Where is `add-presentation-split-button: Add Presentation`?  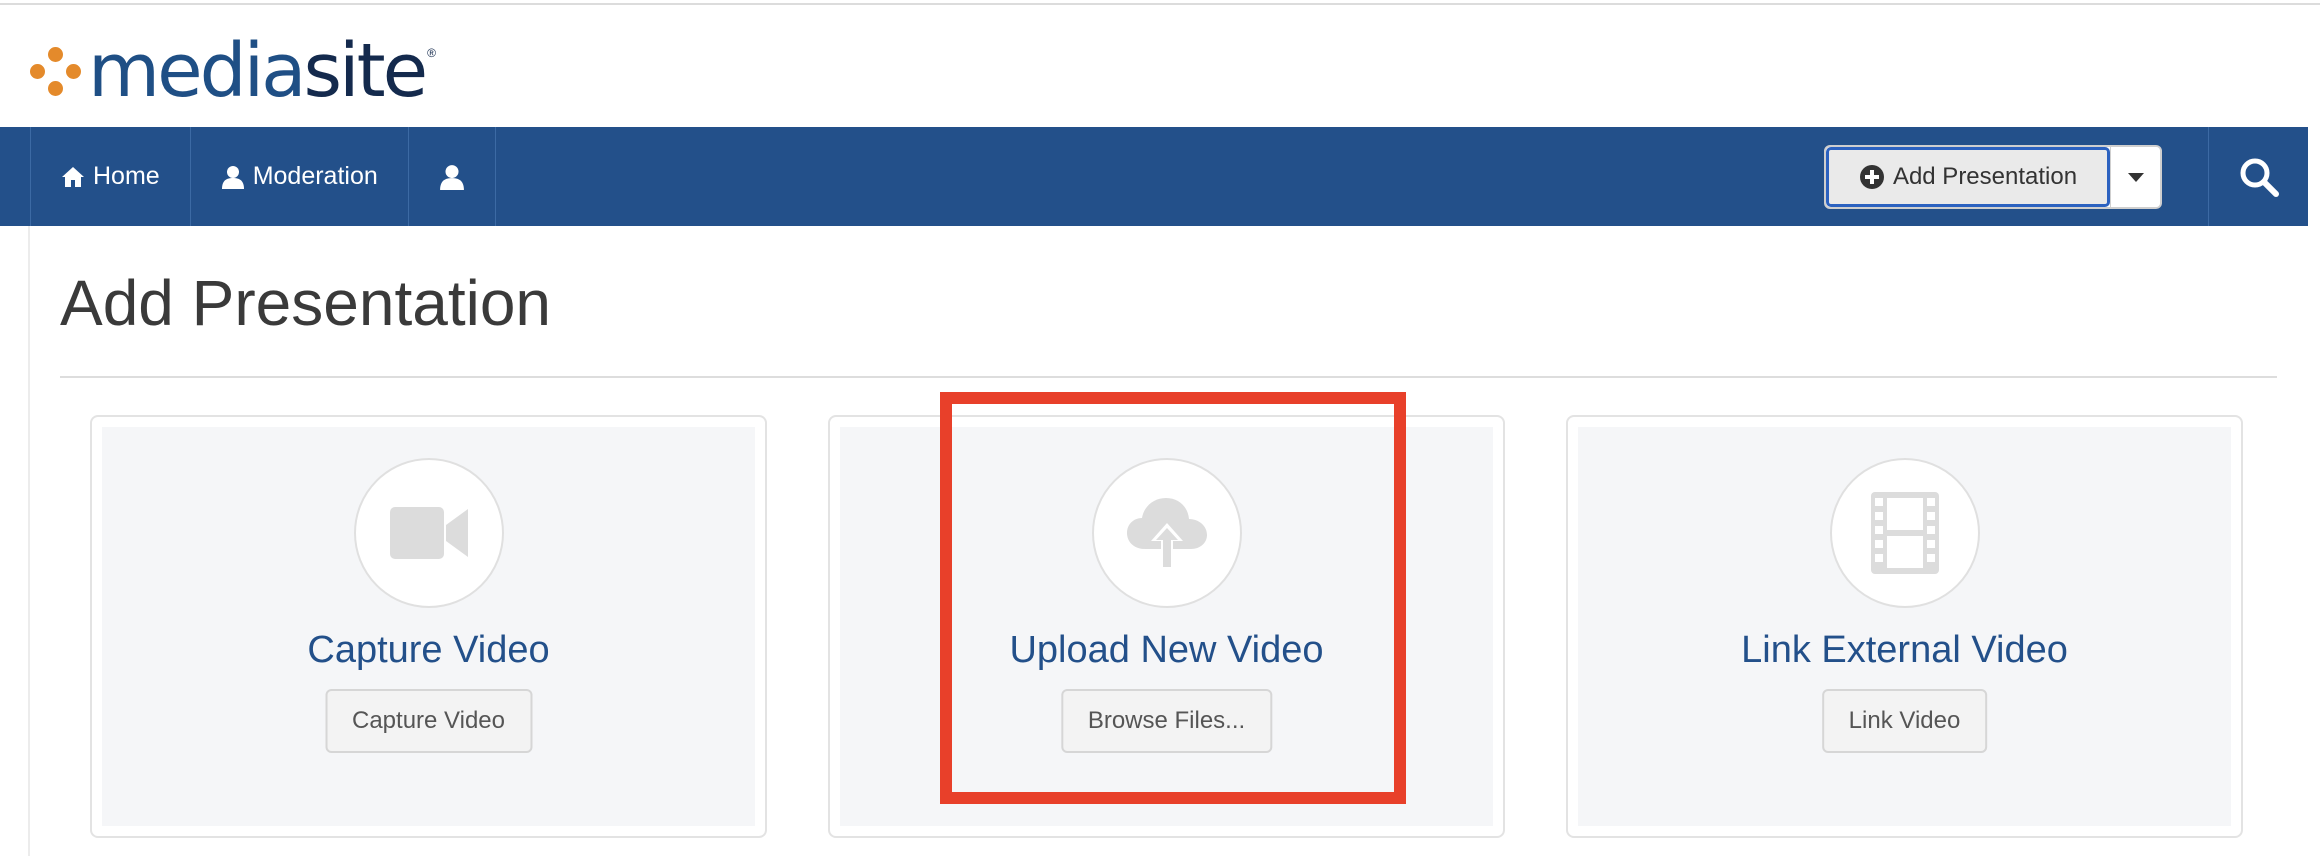 add-presentation-split-button: Add Presentation is located at coordinates (1993, 177).